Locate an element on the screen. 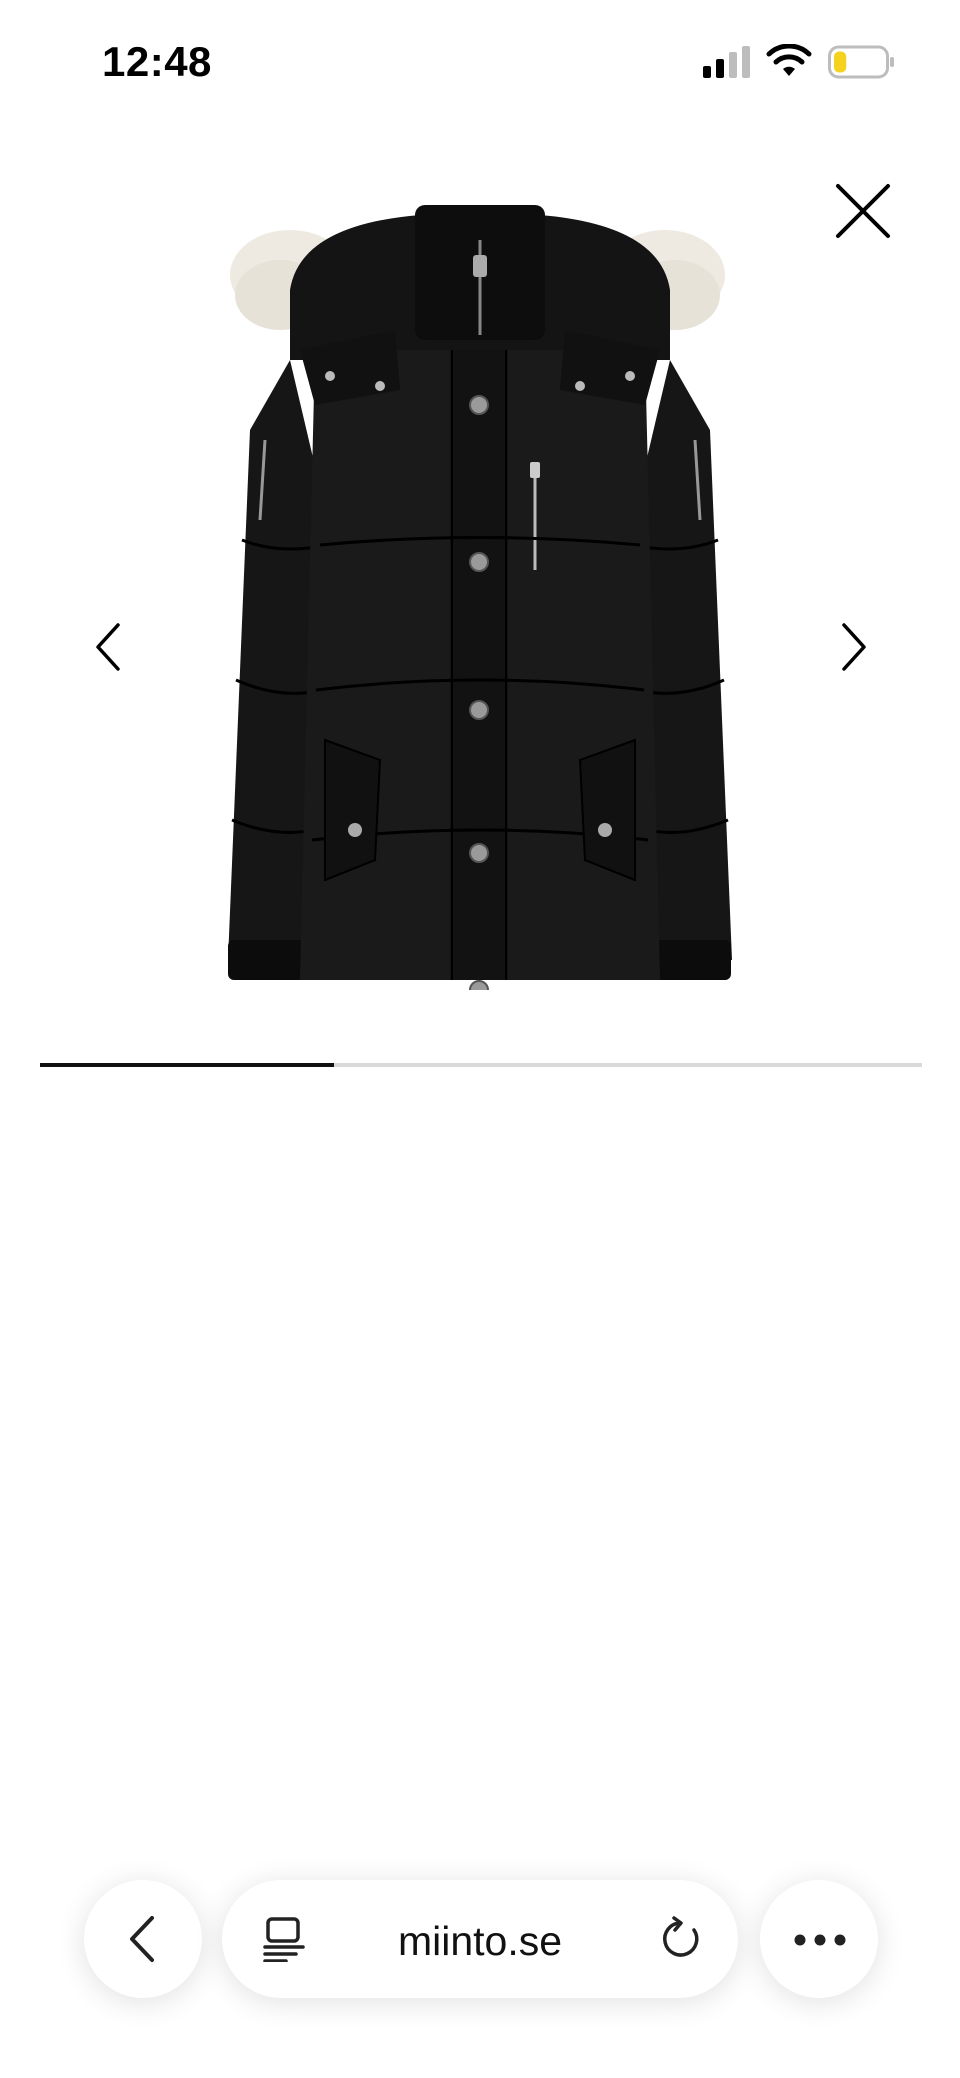 Image resolution: width=960 pixels, height=2078 pixels. gallery-progress-track is located at coordinates (481, 1065).